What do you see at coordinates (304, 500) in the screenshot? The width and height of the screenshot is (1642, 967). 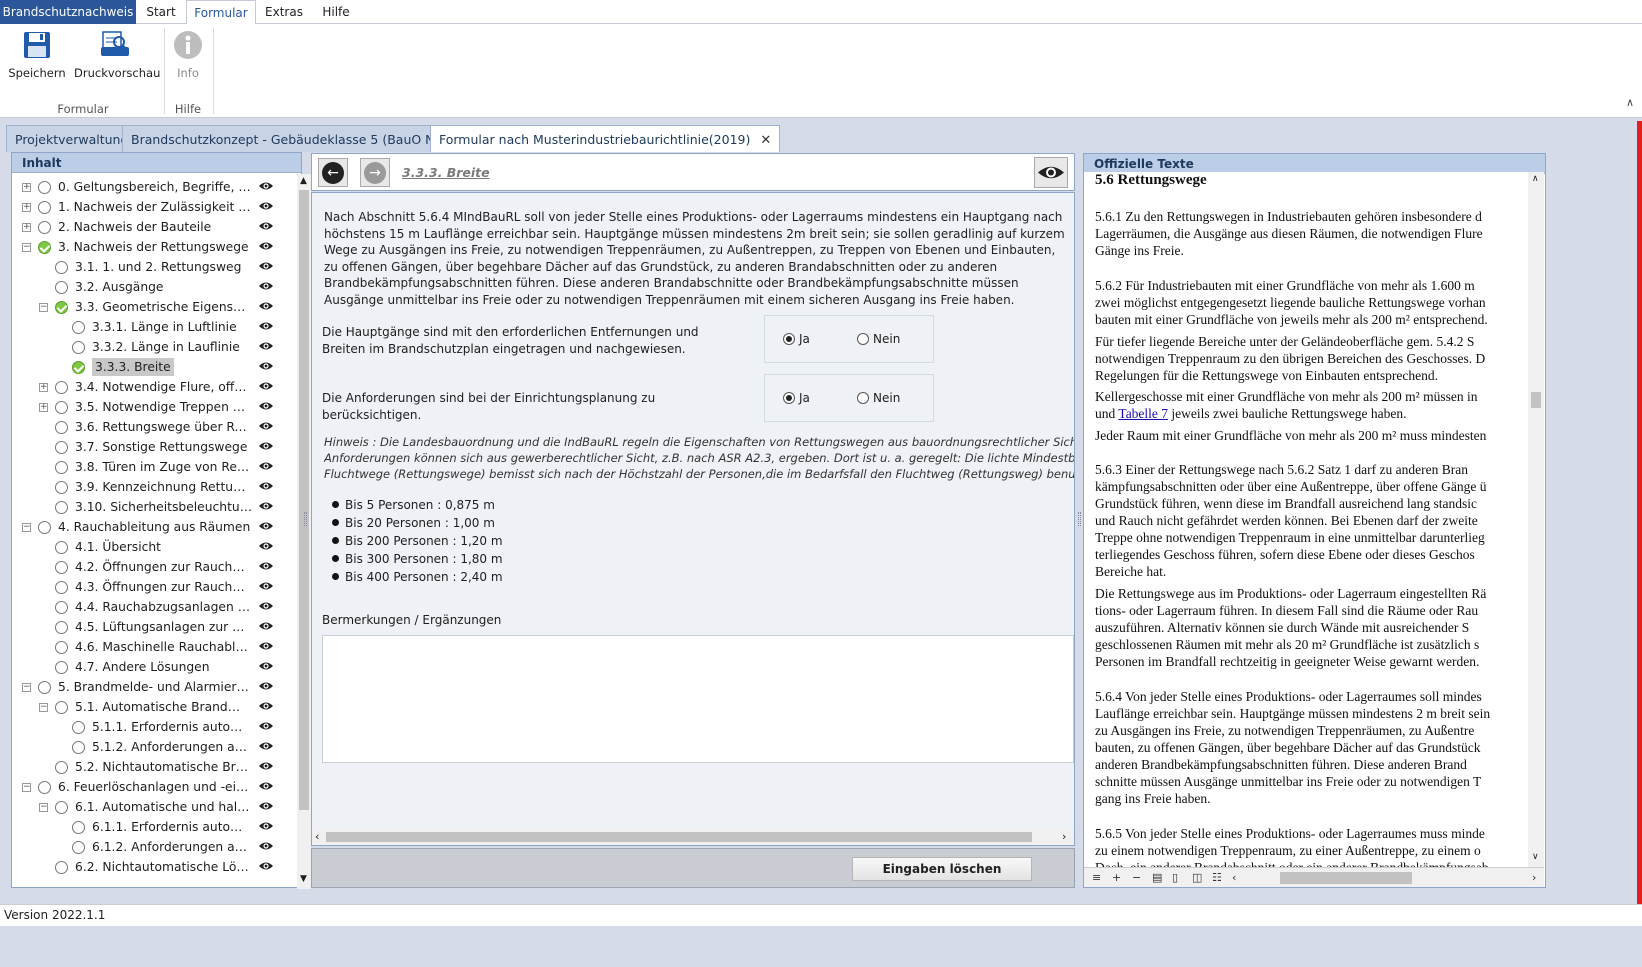 I see `tree-scroll-thumb` at bounding box center [304, 500].